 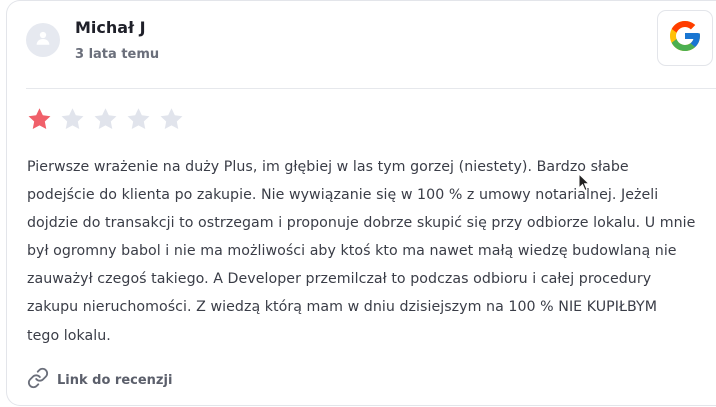 I want to click on avatar, so click(x=43, y=40).